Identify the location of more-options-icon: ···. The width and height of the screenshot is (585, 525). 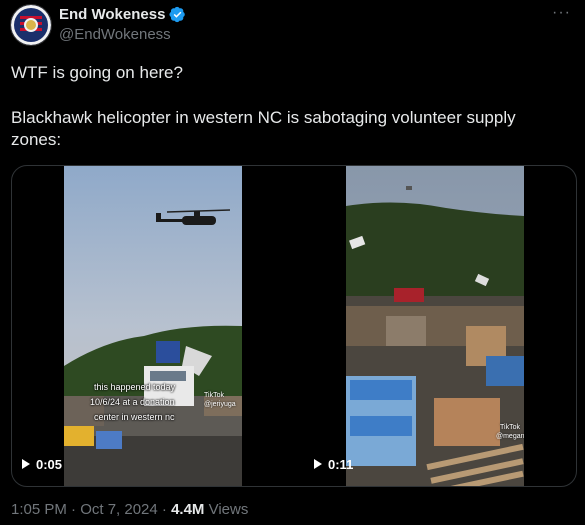
(561, 13).